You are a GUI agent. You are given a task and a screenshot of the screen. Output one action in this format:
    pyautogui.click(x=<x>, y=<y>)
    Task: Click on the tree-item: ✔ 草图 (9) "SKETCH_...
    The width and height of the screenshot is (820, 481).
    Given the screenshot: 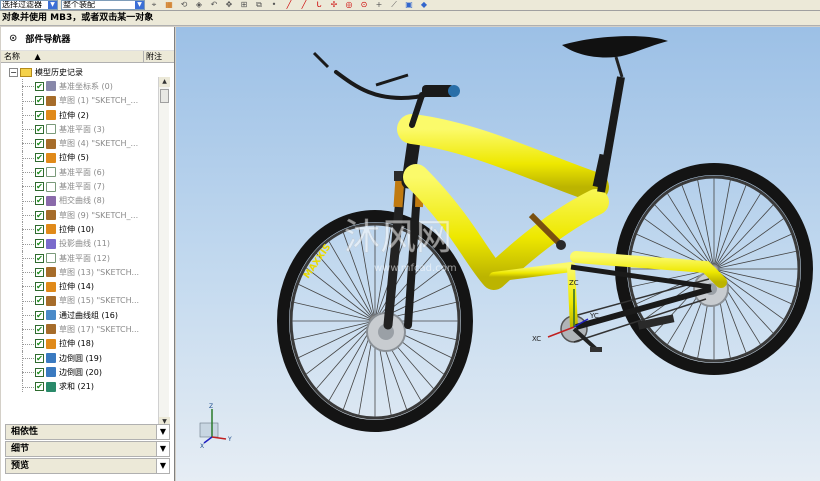 What is the action you would take?
    pyautogui.click(x=83, y=215)
    